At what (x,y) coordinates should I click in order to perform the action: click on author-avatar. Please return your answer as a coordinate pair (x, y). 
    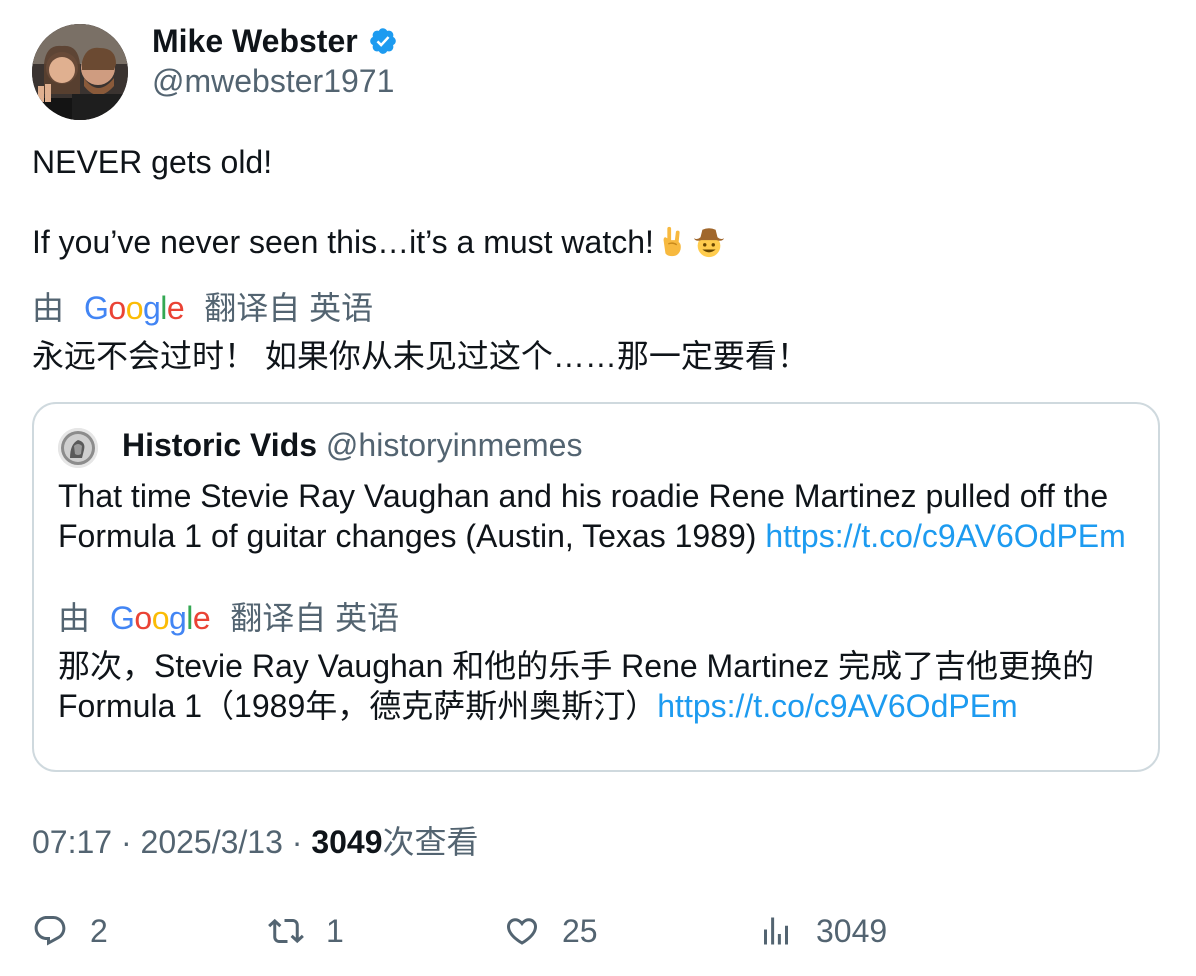
    Looking at the image, I should click on (80, 72).